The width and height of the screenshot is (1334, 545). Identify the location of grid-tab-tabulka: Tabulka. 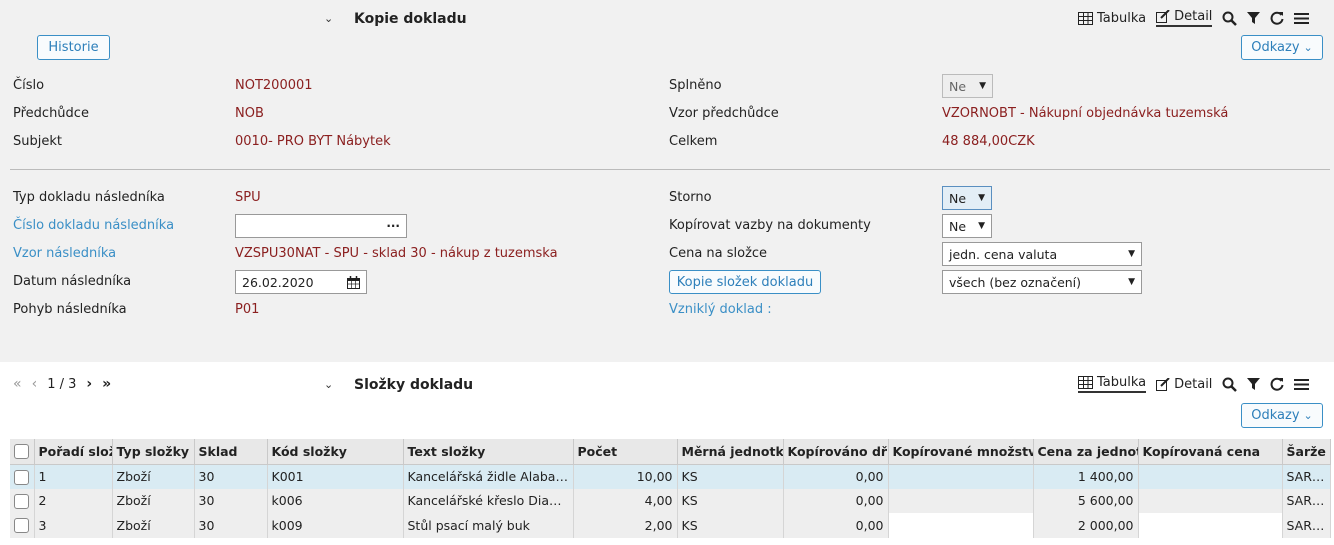
(1112, 384).